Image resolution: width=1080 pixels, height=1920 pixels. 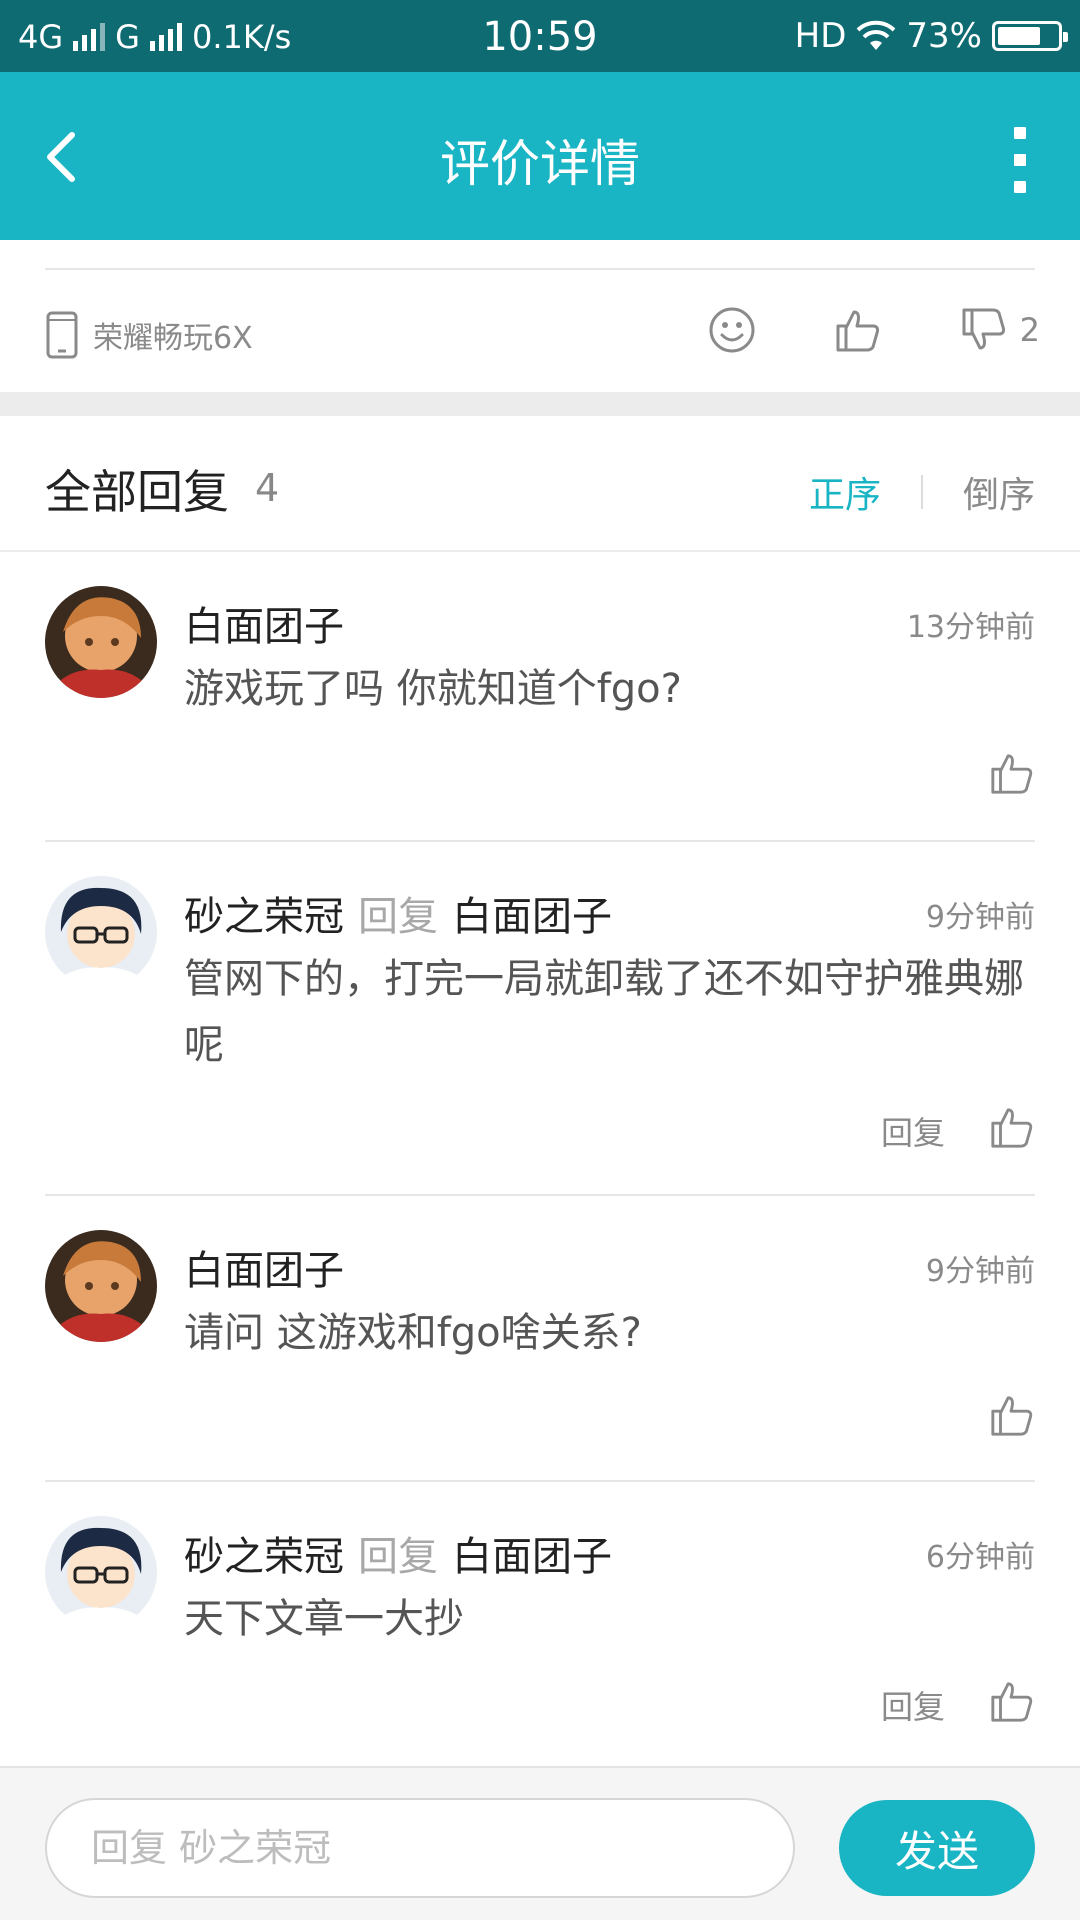 I want to click on device-info: 荣耀畅玩6X, so click(x=149, y=335).